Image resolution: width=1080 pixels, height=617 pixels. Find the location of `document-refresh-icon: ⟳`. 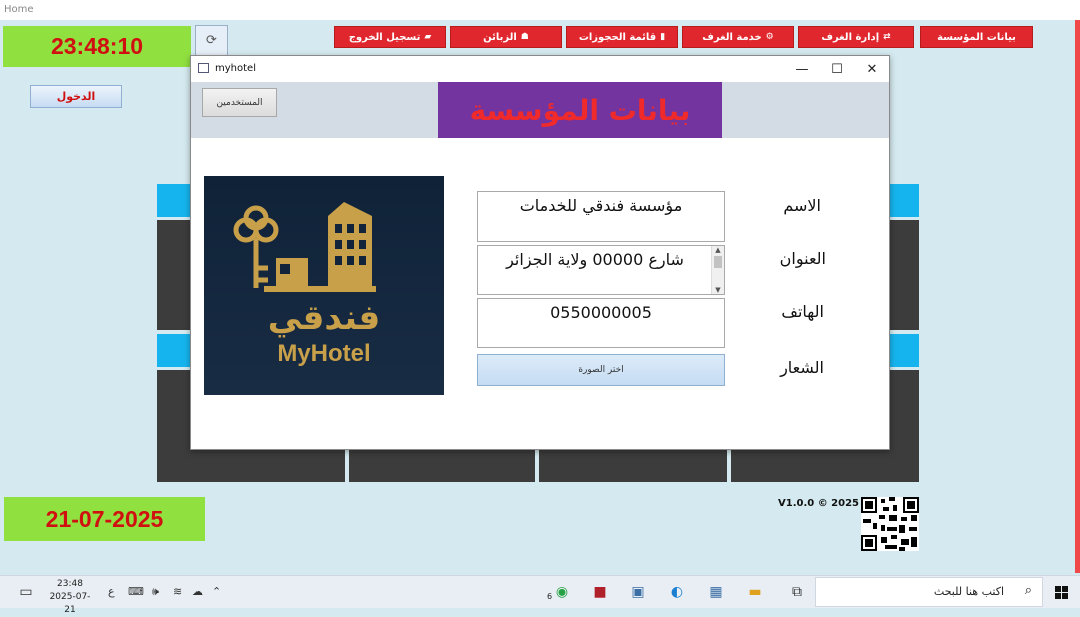

document-refresh-icon: ⟳ is located at coordinates (211, 40).